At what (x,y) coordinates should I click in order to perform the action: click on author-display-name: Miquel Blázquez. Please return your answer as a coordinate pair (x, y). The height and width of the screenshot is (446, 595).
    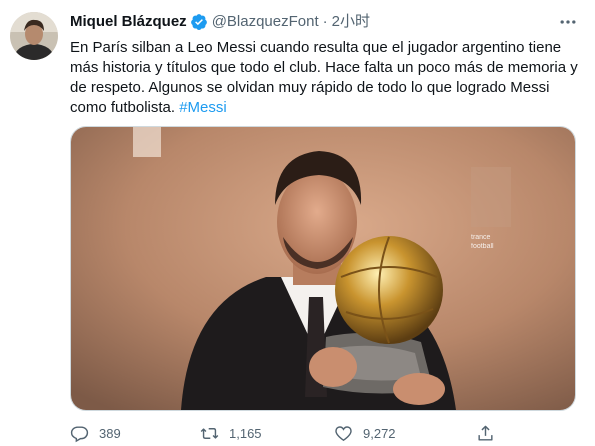
    Looking at the image, I should click on (128, 22).